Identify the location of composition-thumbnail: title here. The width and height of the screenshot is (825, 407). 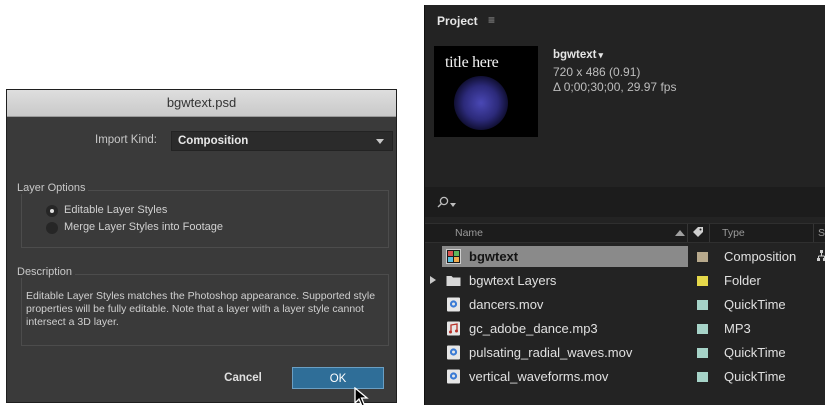
(486, 91).